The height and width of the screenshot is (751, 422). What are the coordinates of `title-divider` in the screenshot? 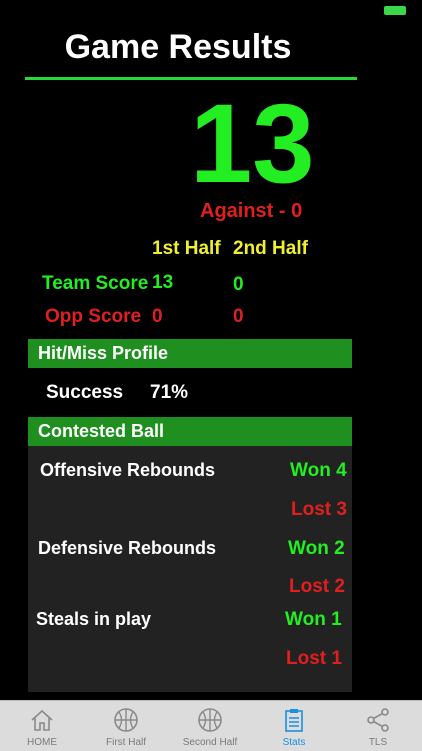 It's located at (191, 78).